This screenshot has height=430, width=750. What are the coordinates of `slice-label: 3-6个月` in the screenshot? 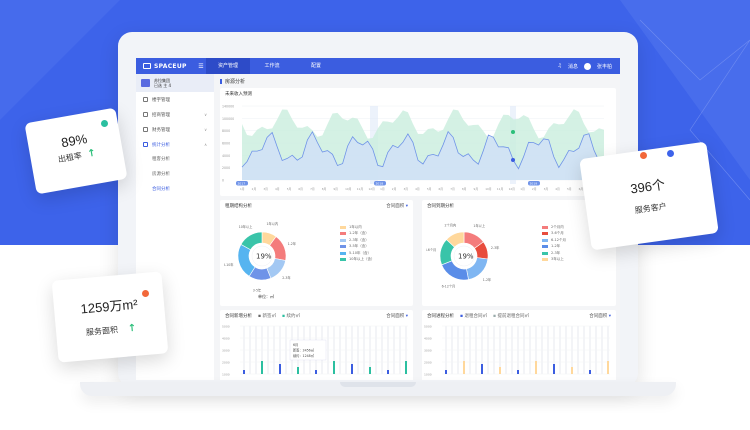 It's located at (431, 250).